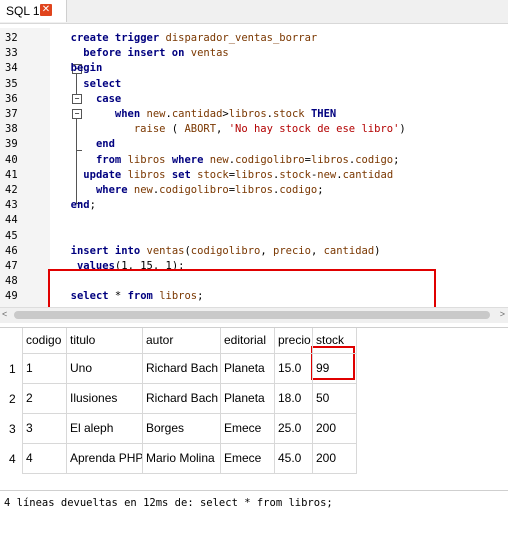 This screenshot has width=508, height=544. What do you see at coordinates (29, 458) in the screenshot?
I see `table-cell: 4` at bounding box center [29, 458].